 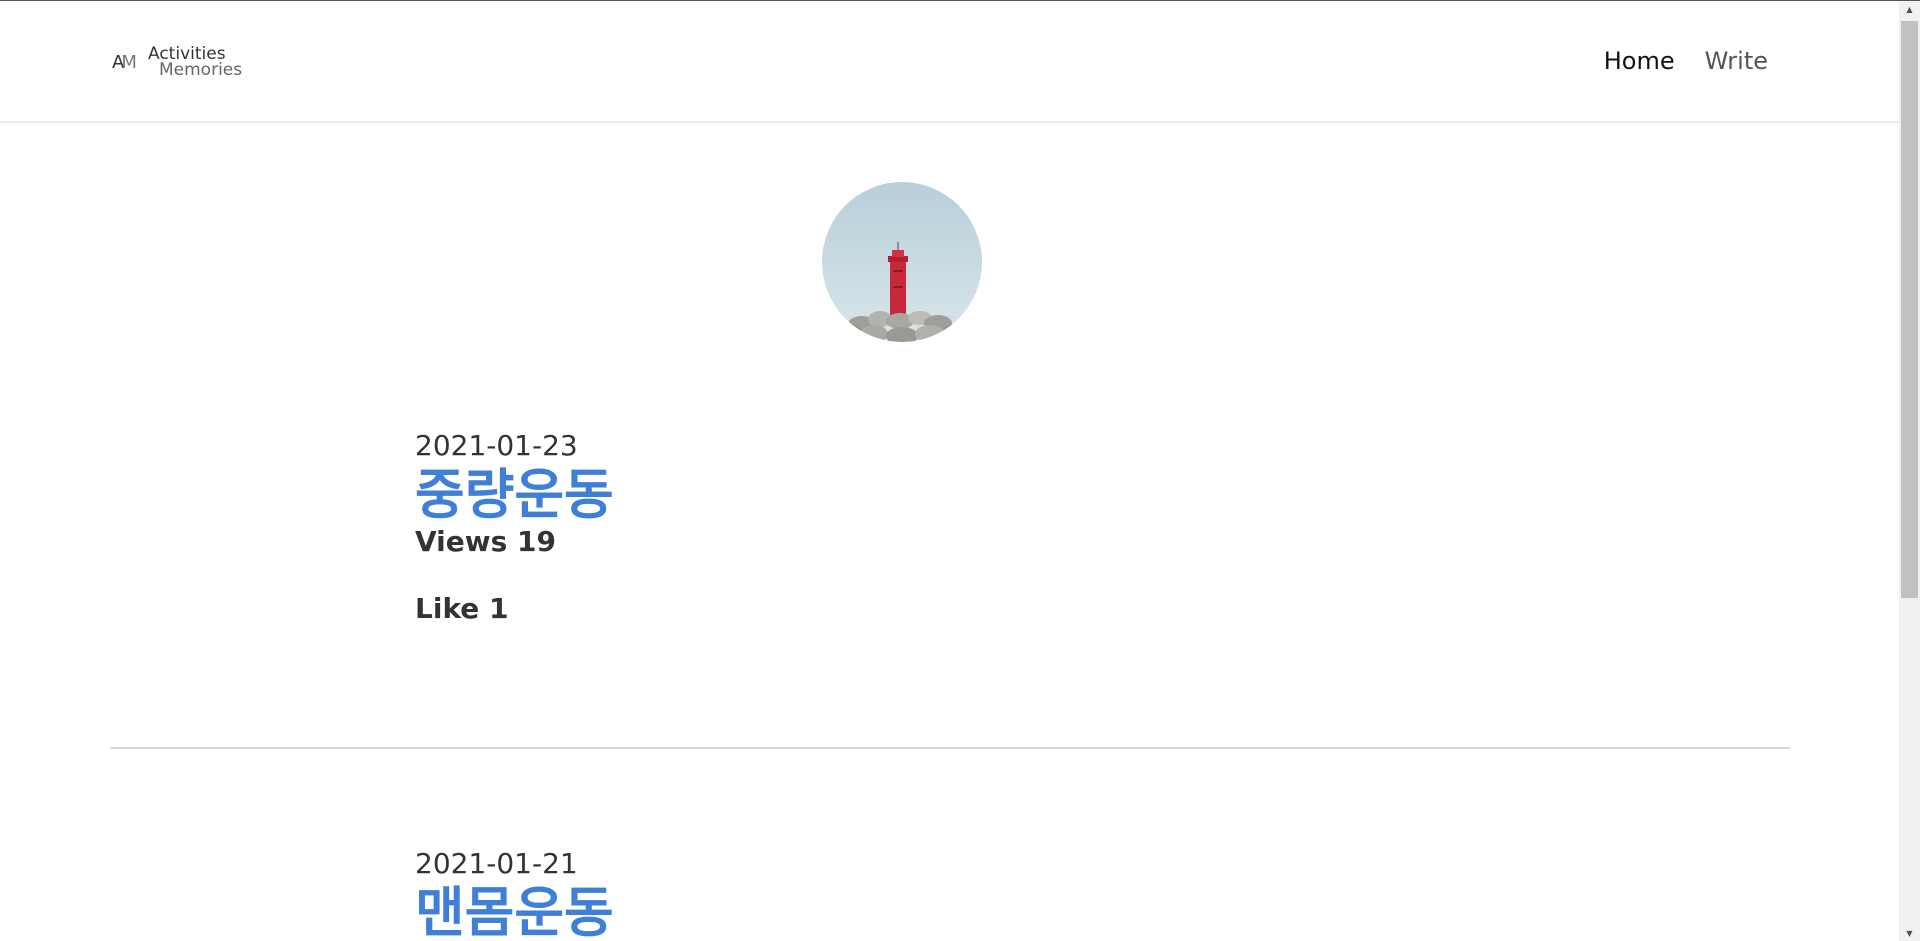 What do you see at coordinates (124, 62) in the screenshot?
I see `logo-mark-icon: AM` at bounding box center [124, 62].